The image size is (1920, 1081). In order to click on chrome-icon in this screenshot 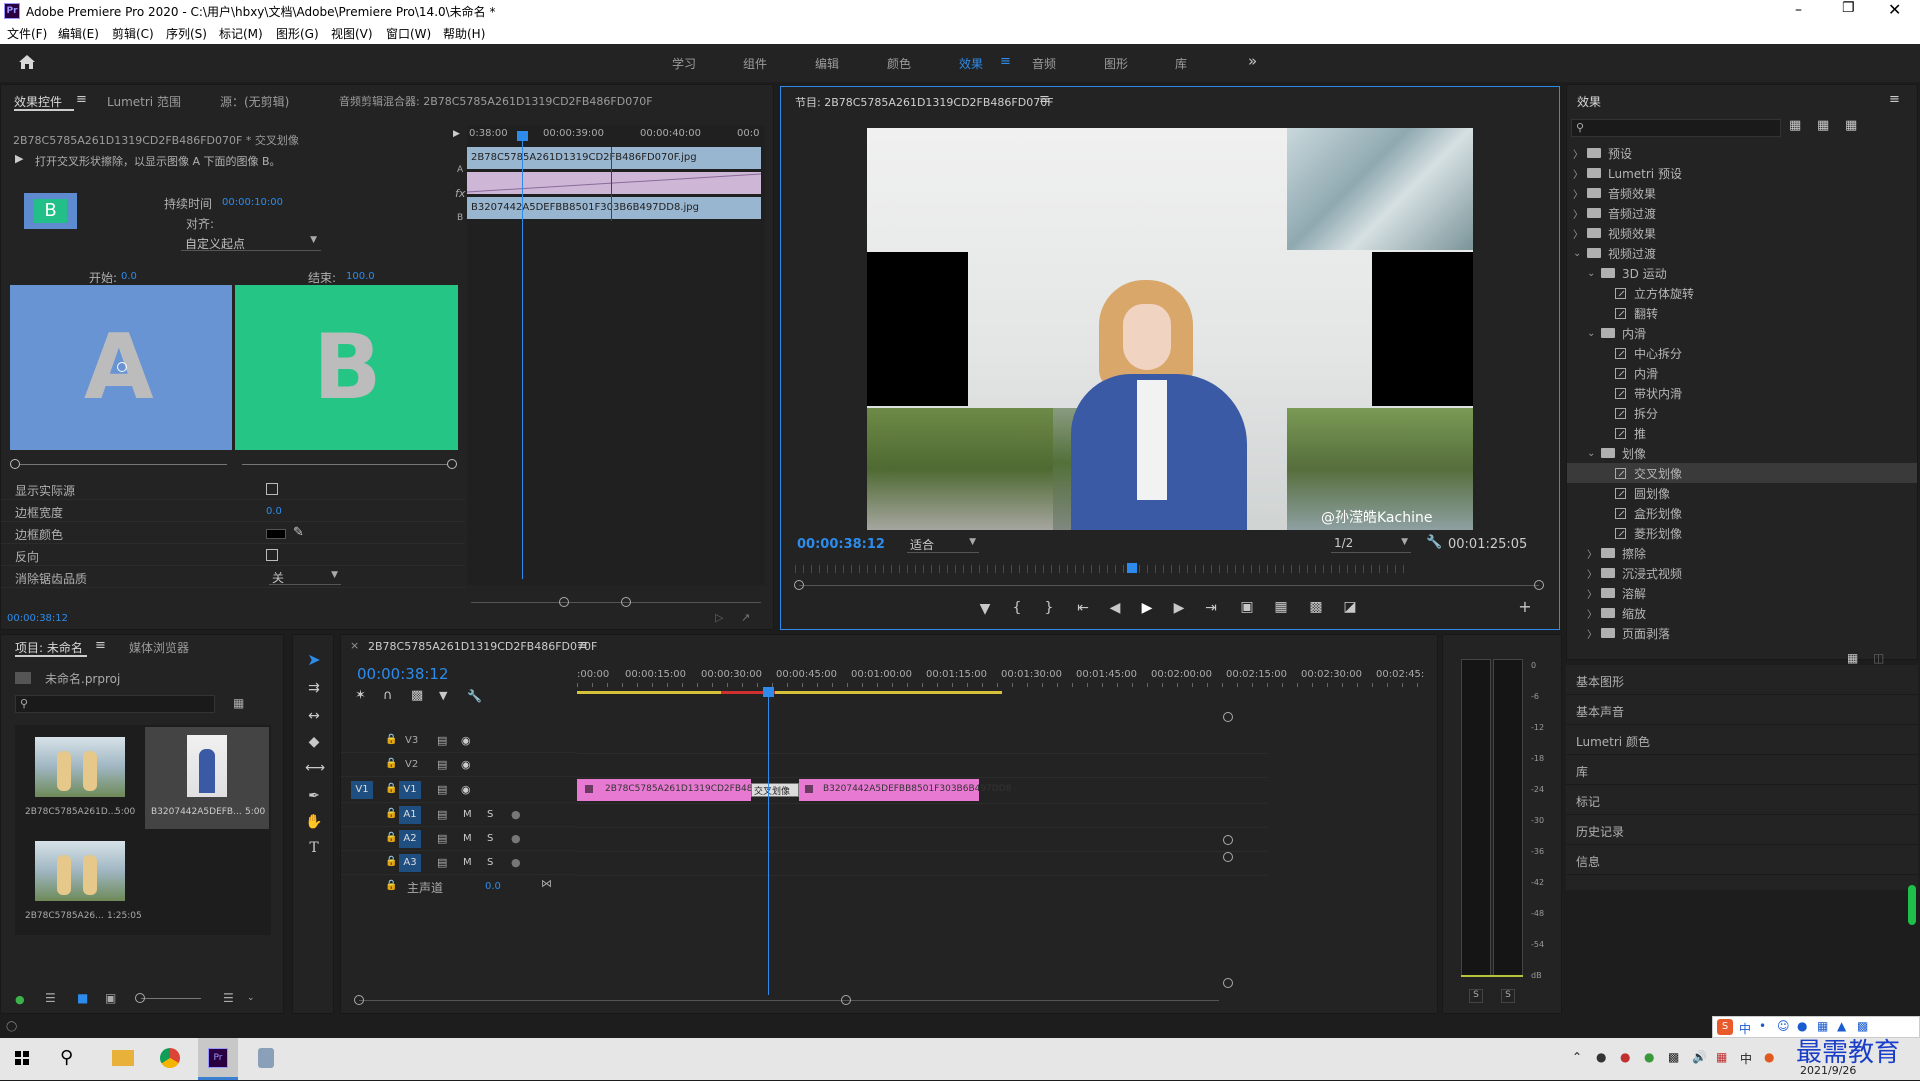, I will do `click(170, 1058)`.